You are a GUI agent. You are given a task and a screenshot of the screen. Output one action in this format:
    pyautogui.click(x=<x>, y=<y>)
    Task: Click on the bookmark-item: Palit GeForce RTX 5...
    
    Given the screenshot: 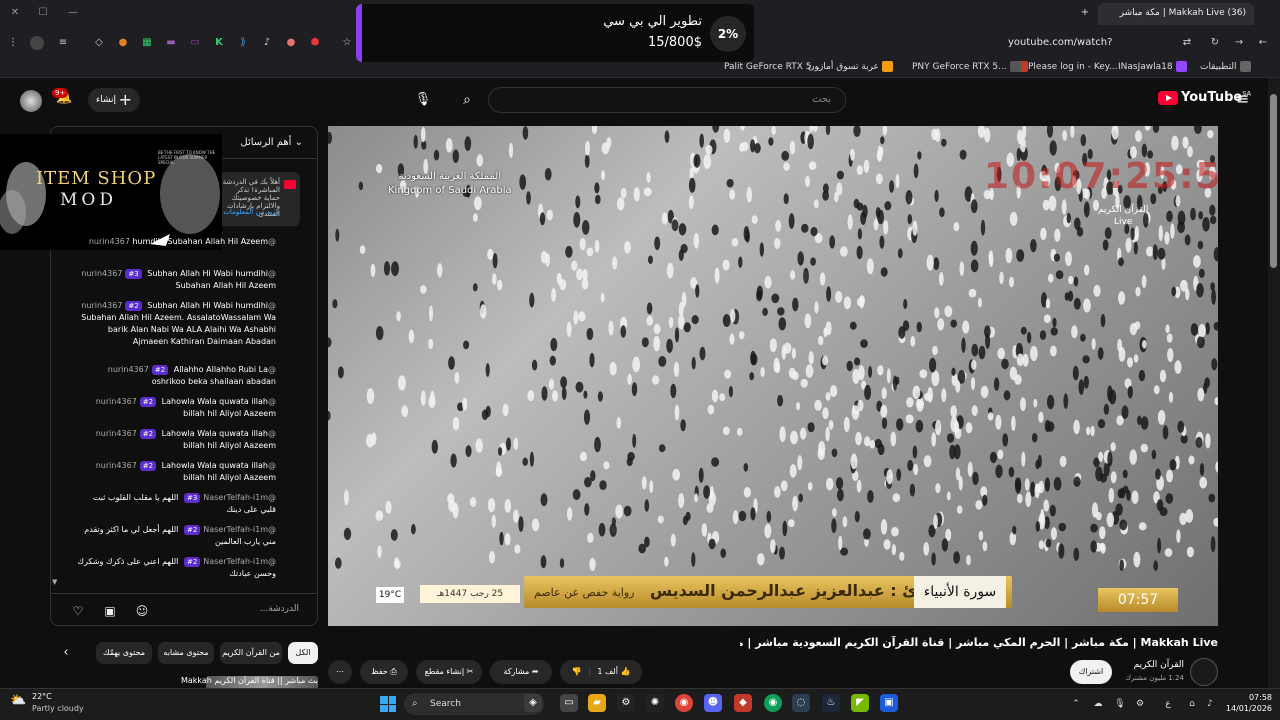 What is the action you would take?
    pyautogui.click(x=772, y=67)
    